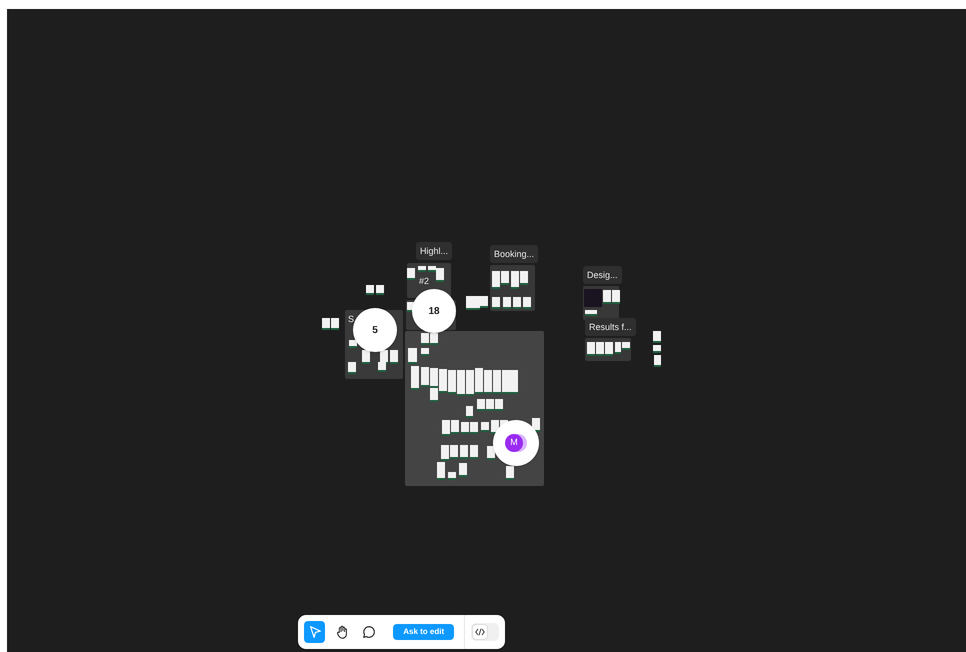 Image resolution: width=966 pixels, height=652 pixels. What do you see at coordinates (480, 632) in the screenshot?
I see `code-icon` at bounding box center [480, 632].